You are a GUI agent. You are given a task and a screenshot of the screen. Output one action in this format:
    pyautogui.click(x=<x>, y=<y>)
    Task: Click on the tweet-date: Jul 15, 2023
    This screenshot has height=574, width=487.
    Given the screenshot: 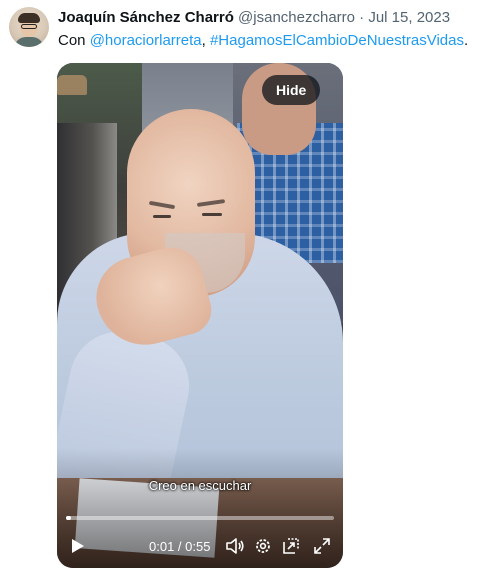 What is the action you would take?
    pyautogui.click(x=409, y=17)
    